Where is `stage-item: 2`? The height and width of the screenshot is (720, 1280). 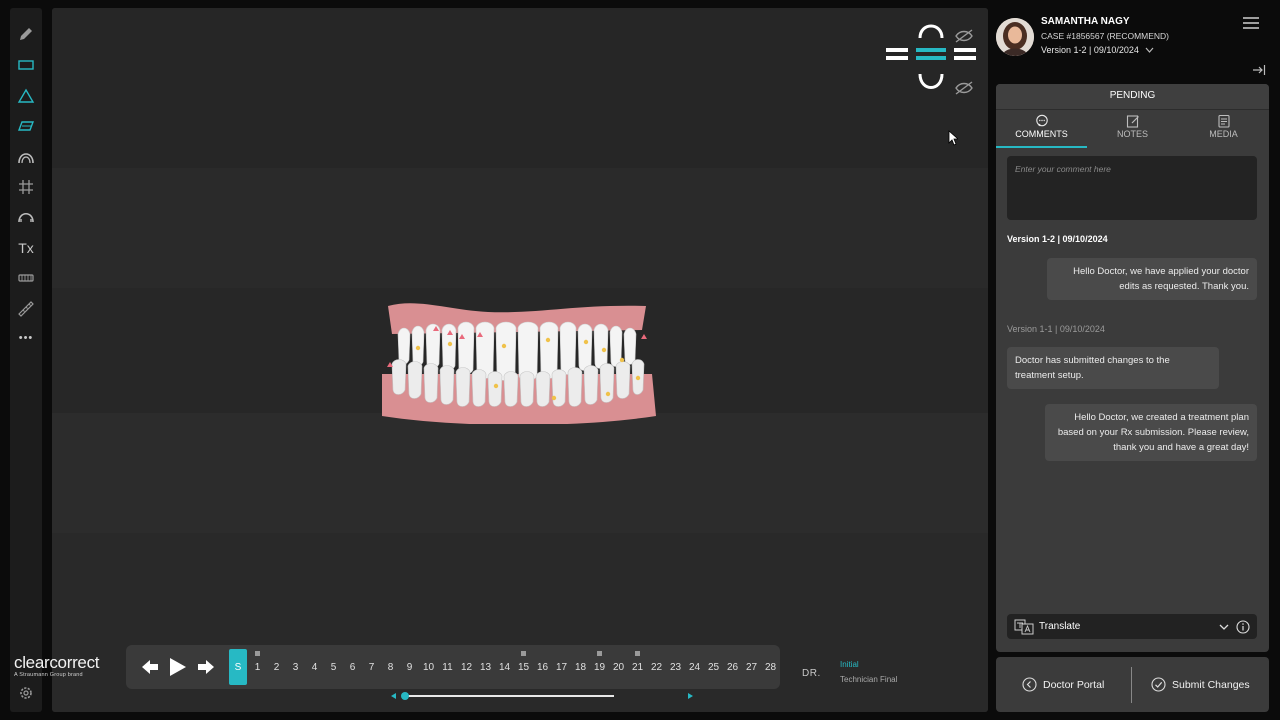 stage-item: 2 is located at coordinates (276, 667).